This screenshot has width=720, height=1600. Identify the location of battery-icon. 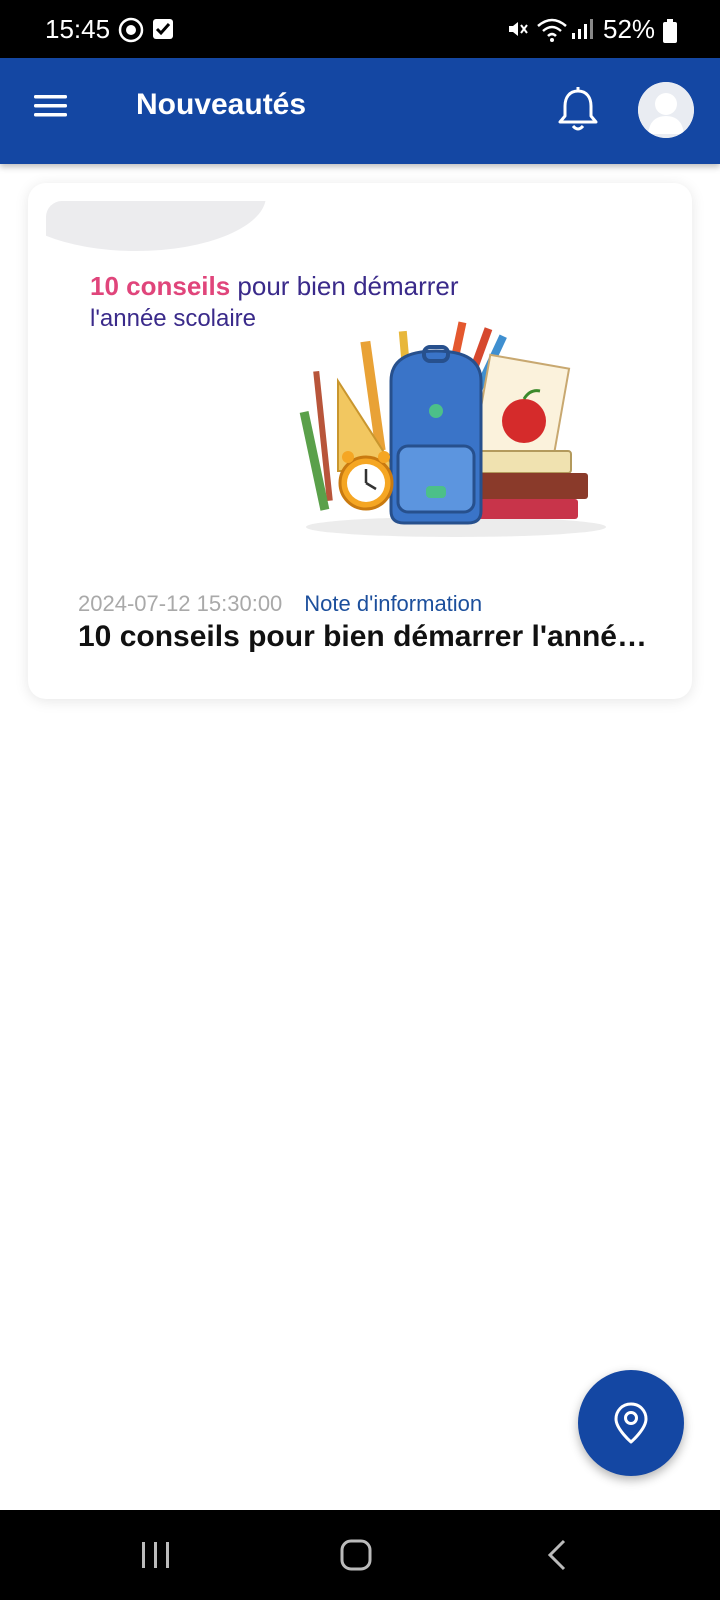
(670, 33).